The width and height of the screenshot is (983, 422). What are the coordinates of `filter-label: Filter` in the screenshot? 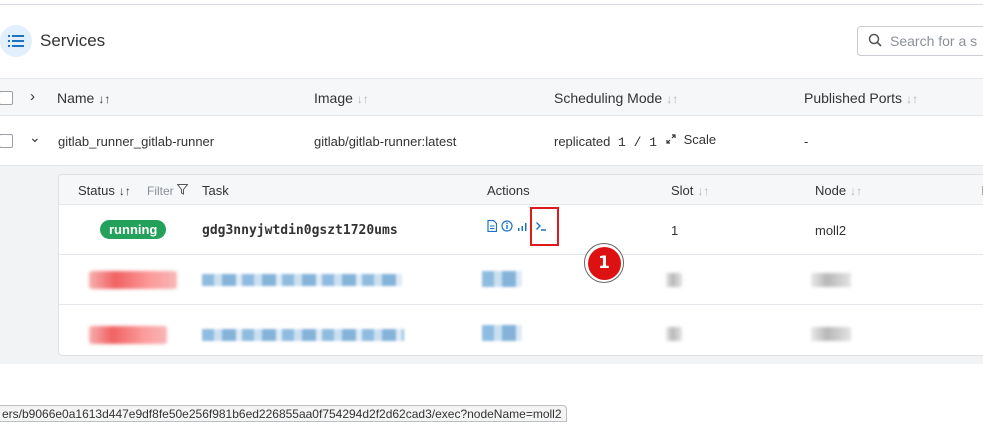 It's located at (160, 191).